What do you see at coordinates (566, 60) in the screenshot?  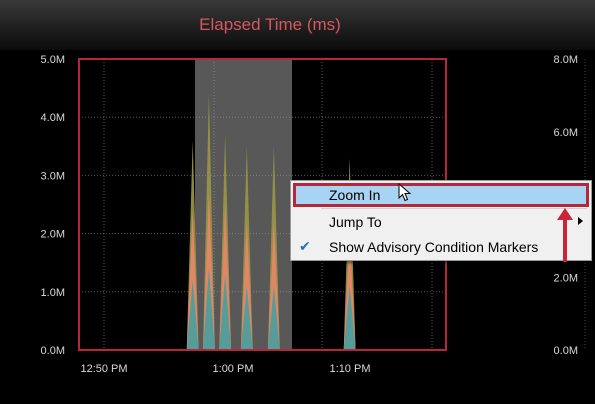 I see `y-tick-label-right: 8.0M` at bounding box center [566, 60].